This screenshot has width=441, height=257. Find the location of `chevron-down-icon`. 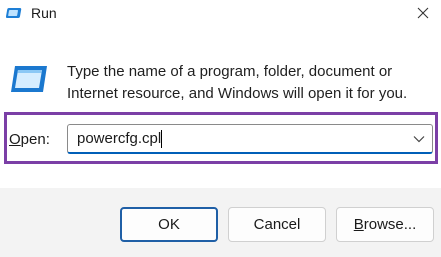

chevron-down-icon is located at coordinates (419, 139).